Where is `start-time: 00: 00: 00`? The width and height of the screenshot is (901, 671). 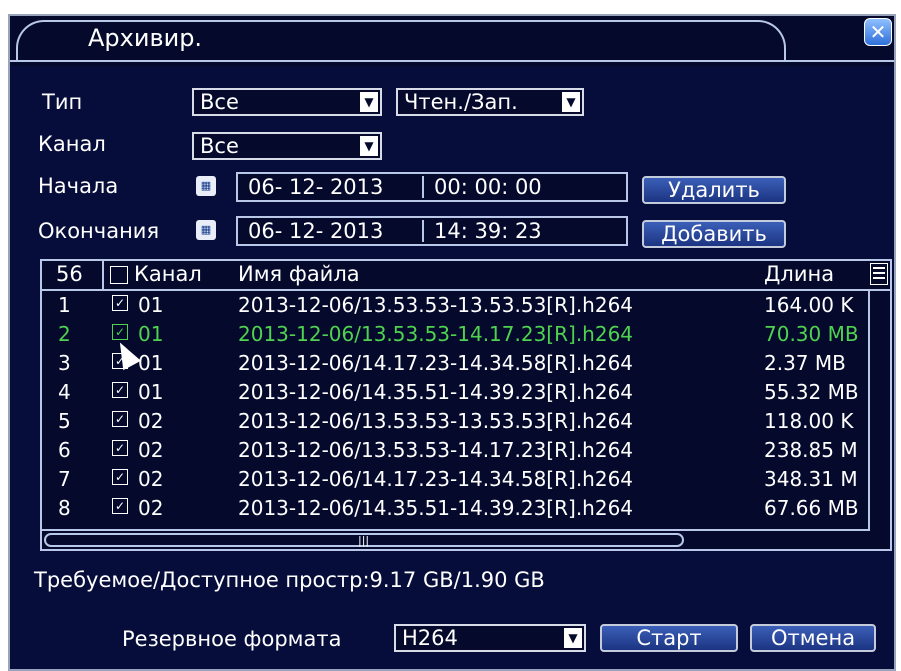
start-time: 00: 00: 00 is located at coordinates (488, 187).